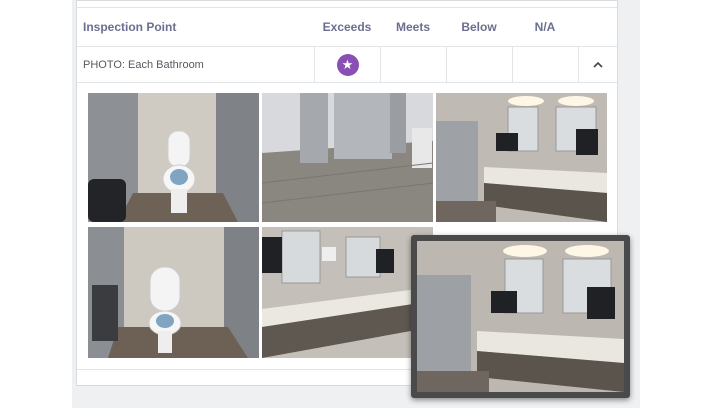  I want to click on rating-exceeds-cell: ★, so click(347, 64).